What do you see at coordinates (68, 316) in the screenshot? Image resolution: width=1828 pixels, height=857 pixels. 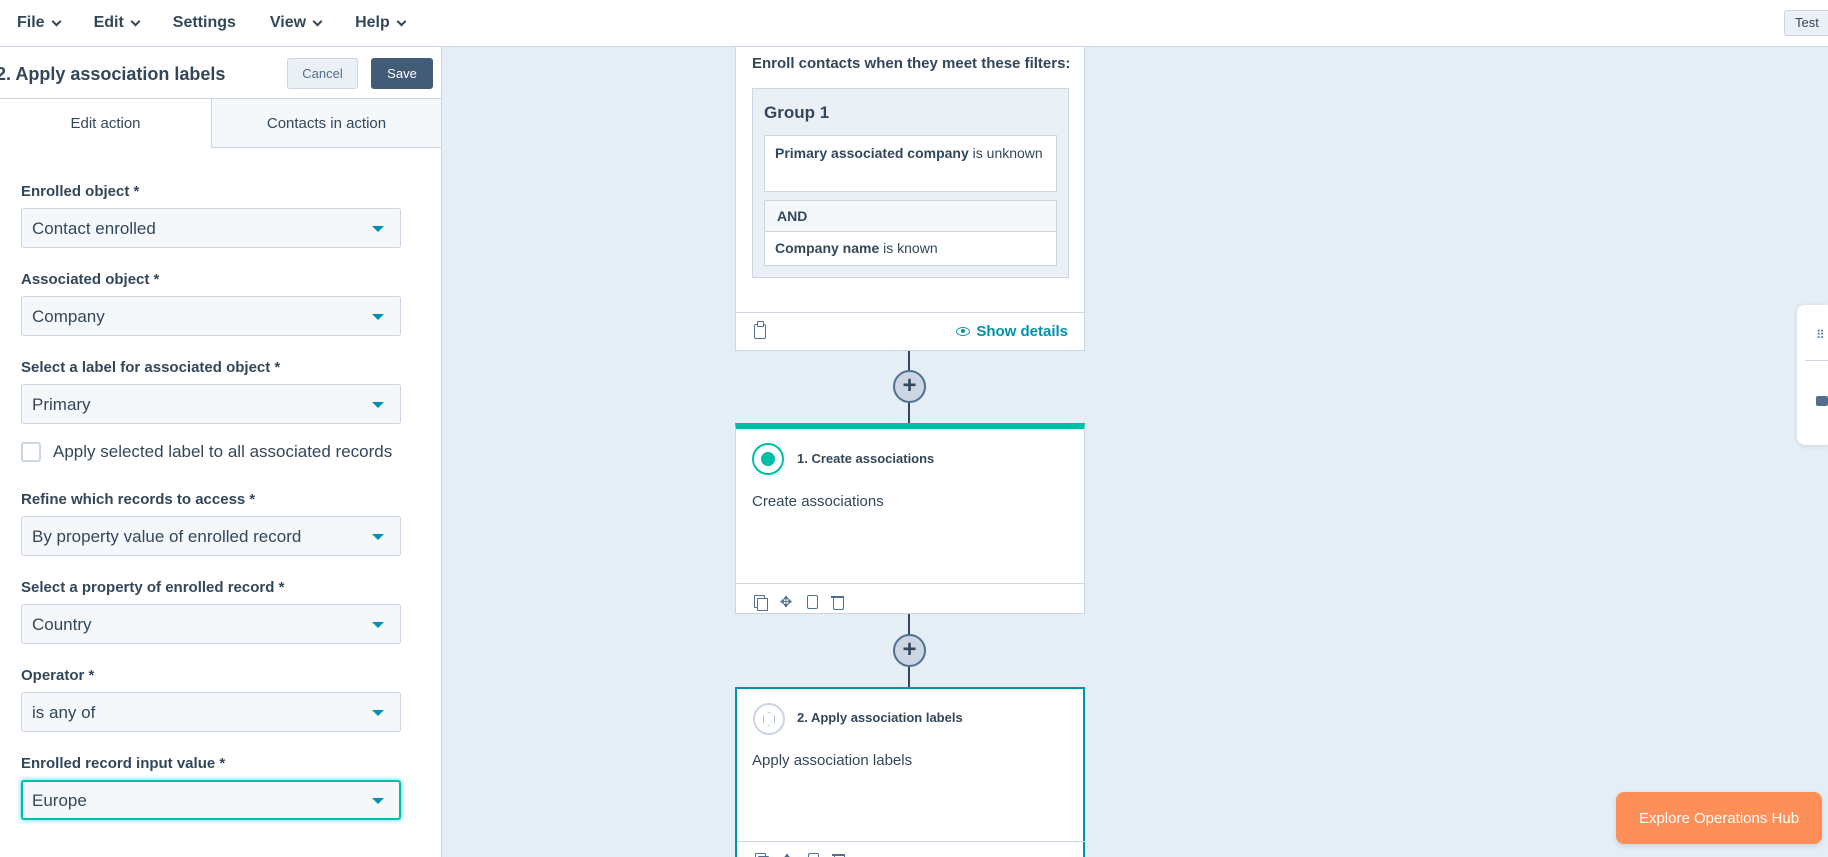 I see `associated-object-value: Company` at bounding box center [68, 316].